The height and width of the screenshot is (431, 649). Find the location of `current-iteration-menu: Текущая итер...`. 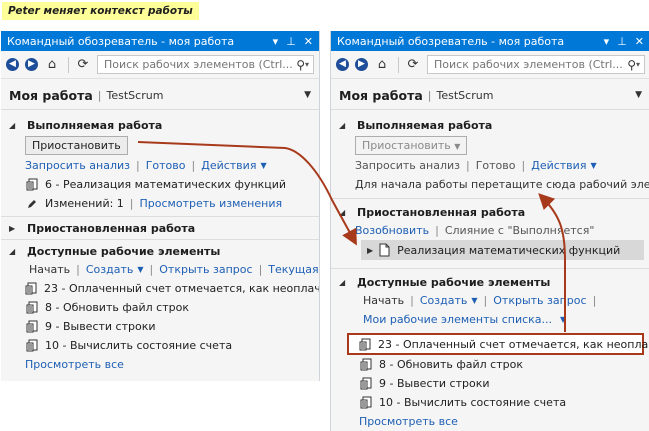

current-iteration-menu: Текущая итер... is located at coordinates (293, 269).